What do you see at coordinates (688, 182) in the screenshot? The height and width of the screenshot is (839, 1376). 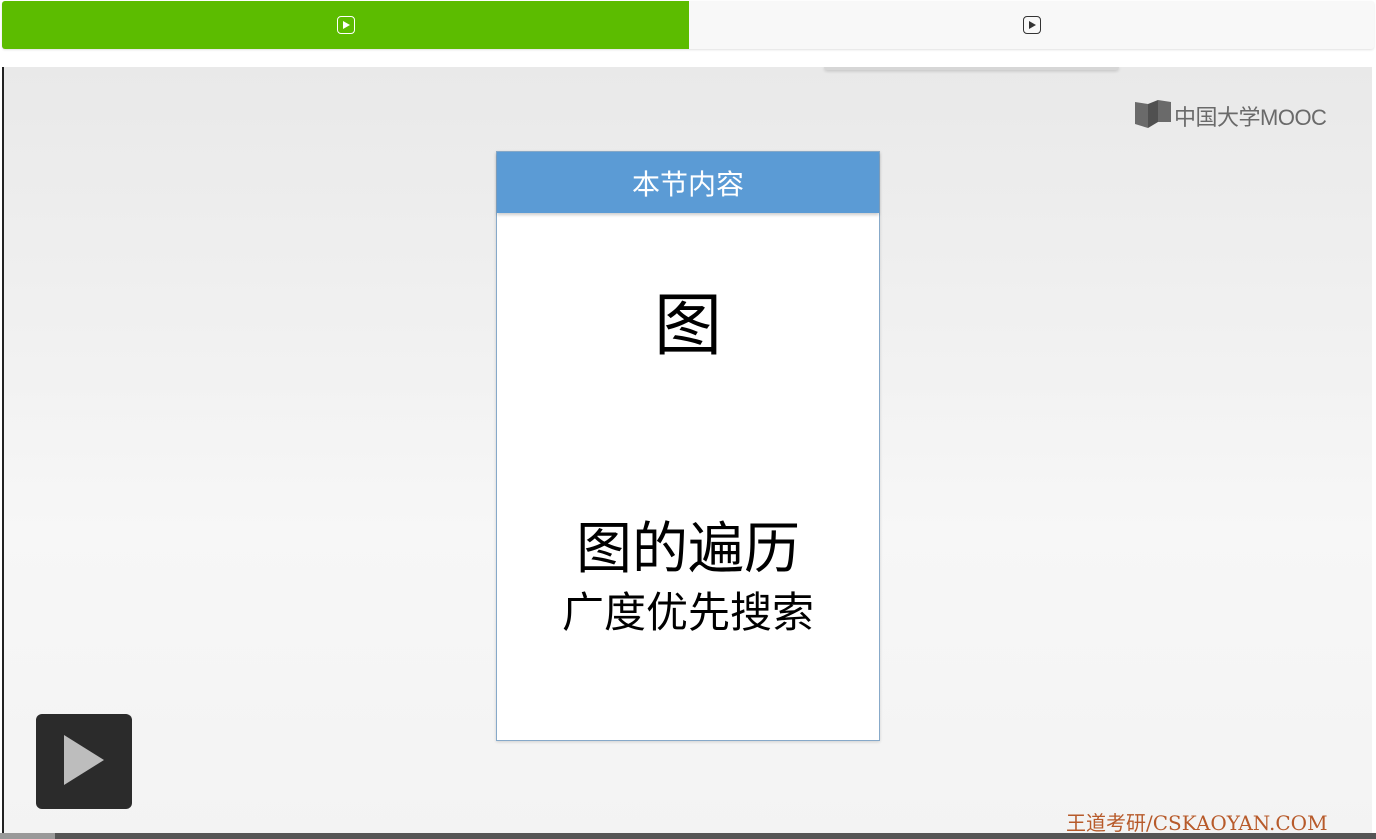 I see `card-header: 本节内容` at bounding box center [688, 182].